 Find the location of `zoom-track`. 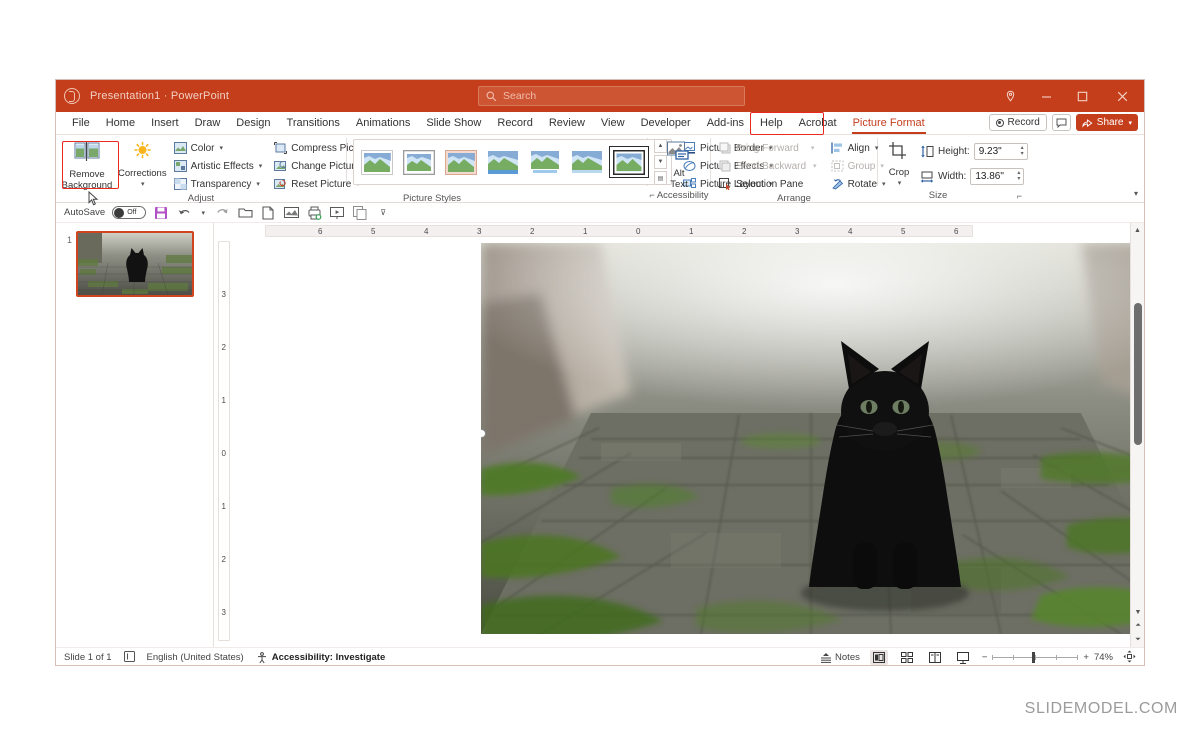

zoom-track is located at coordinates (1035, 657).